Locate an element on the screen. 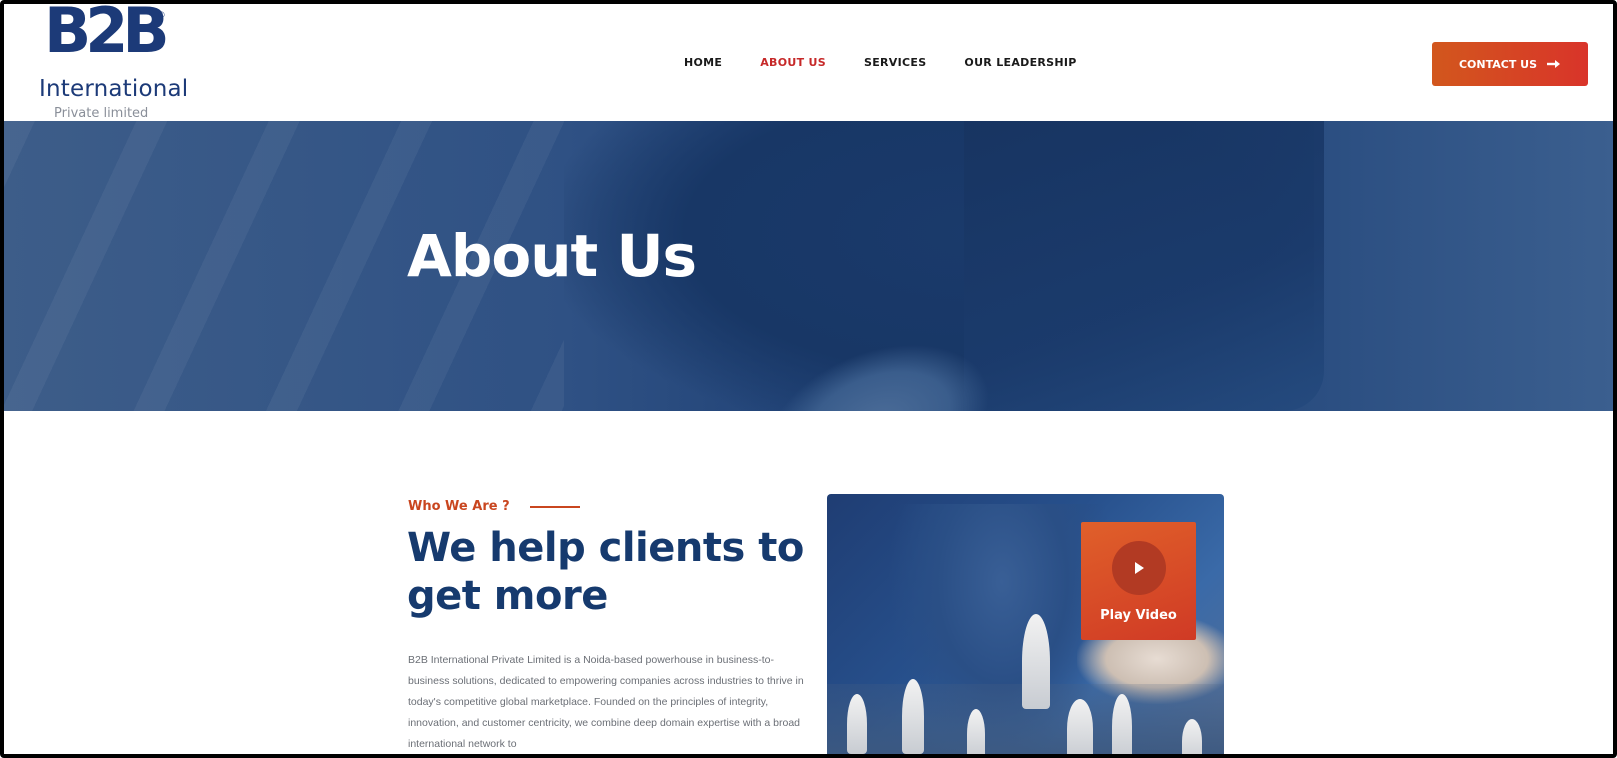 The width and height of the screenshot is (1617, 758). nav-about-us: ABOUT US is located at coordinates (793, 62).